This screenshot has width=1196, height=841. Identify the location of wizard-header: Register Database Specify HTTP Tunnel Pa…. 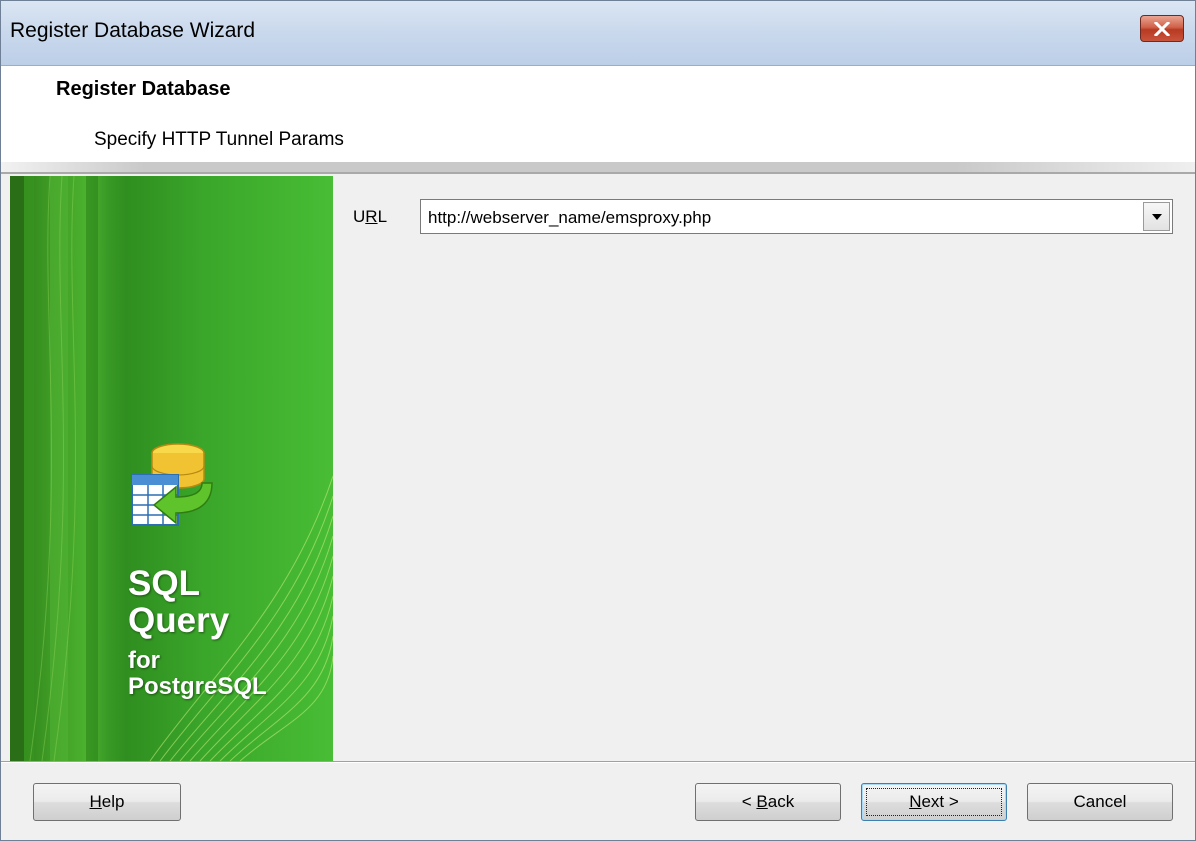
(598, 114).